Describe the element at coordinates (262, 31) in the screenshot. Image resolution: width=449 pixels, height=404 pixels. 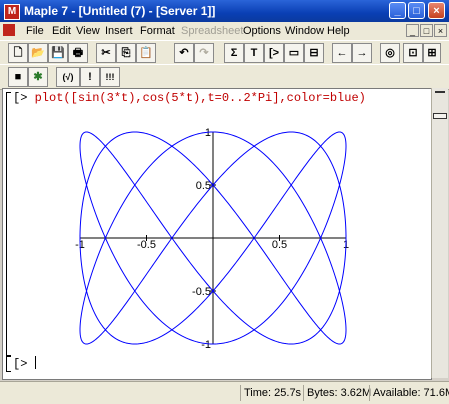
I see `menu-options: Options` at that location.